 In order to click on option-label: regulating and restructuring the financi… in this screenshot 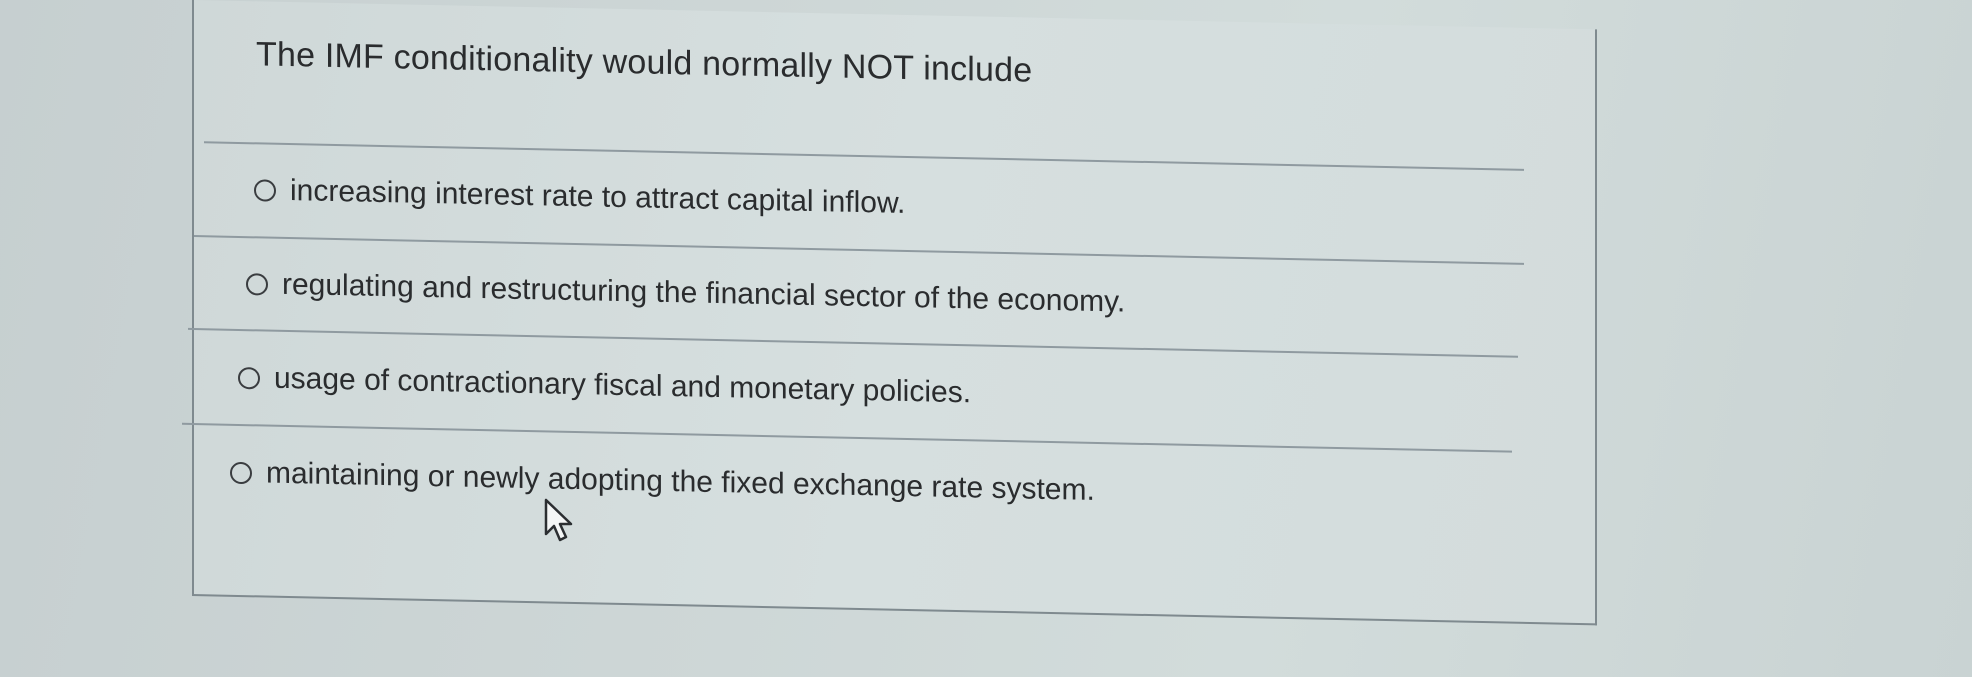, I will do `click(704, 293)`.